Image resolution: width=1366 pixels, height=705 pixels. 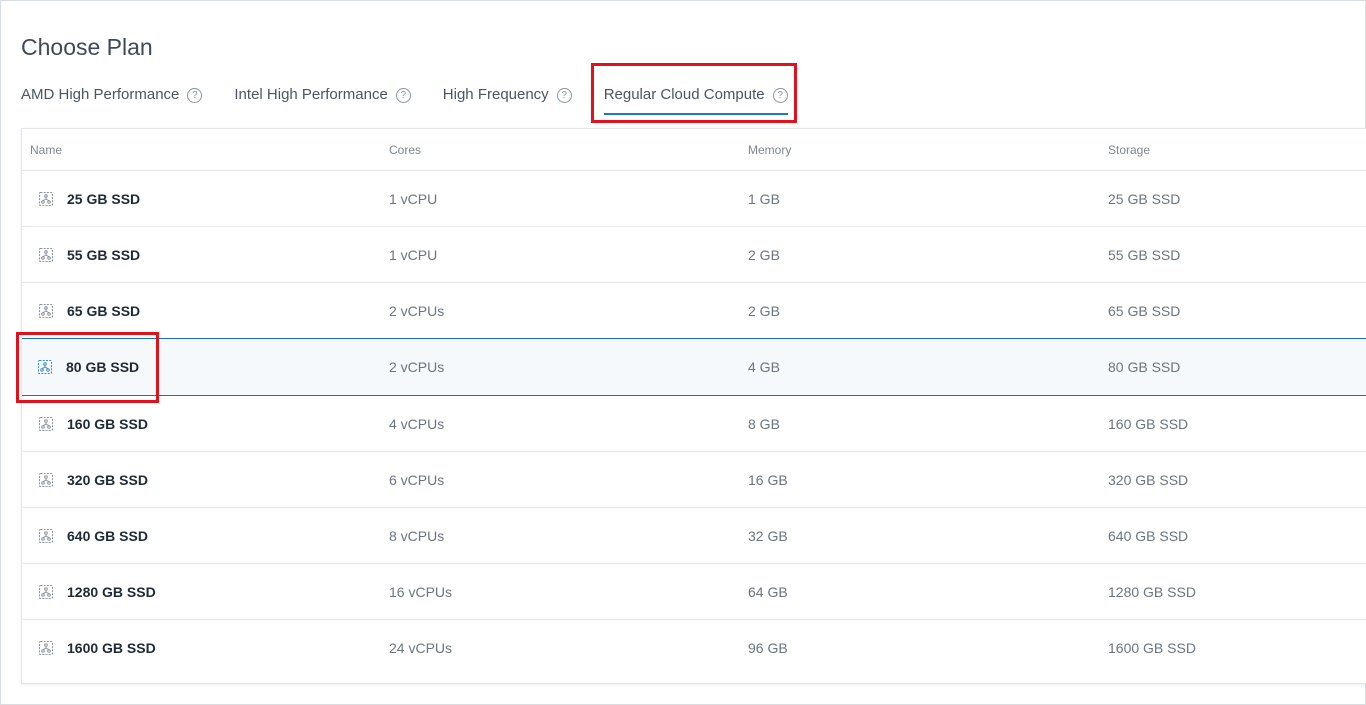 I want to click on column-header-memory: Memory, so click(x=920, y=150).